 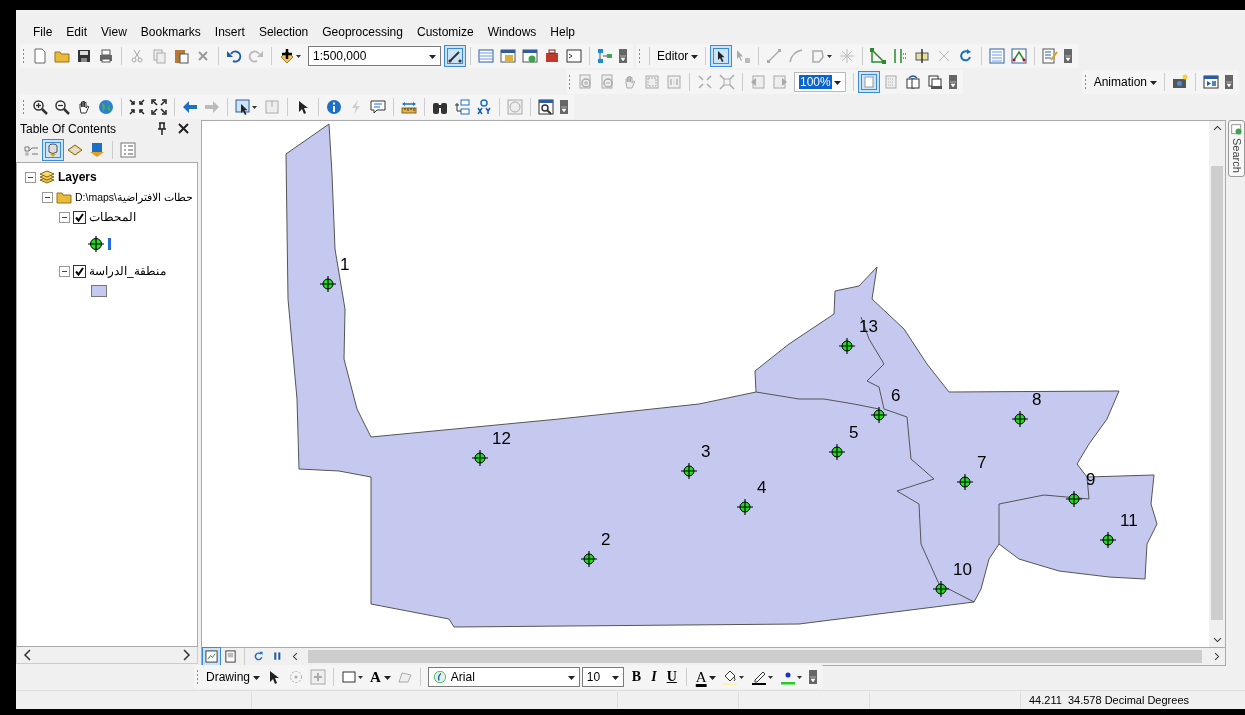 I want to click on bold-button: B, so click(x=636, y=677).